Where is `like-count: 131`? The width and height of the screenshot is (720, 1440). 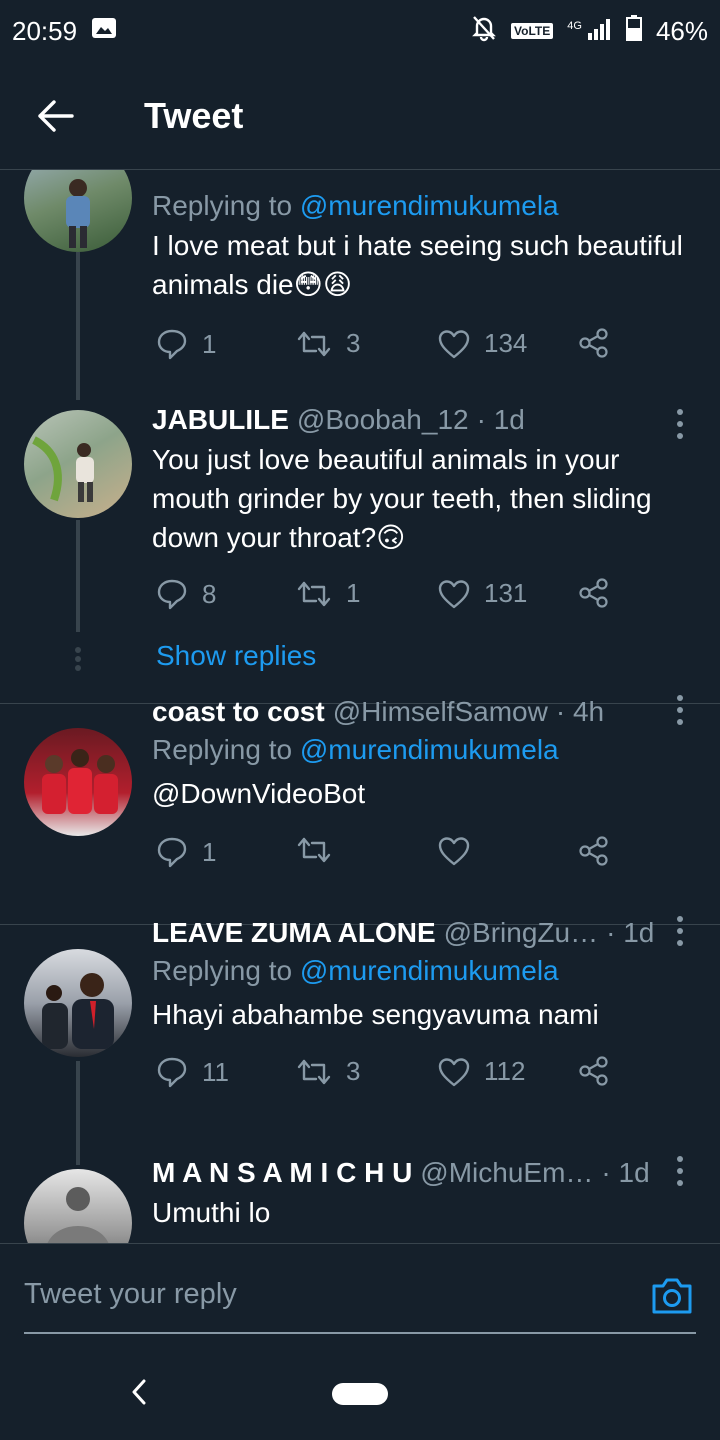
like-count: 131 is located at coordinates (506, 593).